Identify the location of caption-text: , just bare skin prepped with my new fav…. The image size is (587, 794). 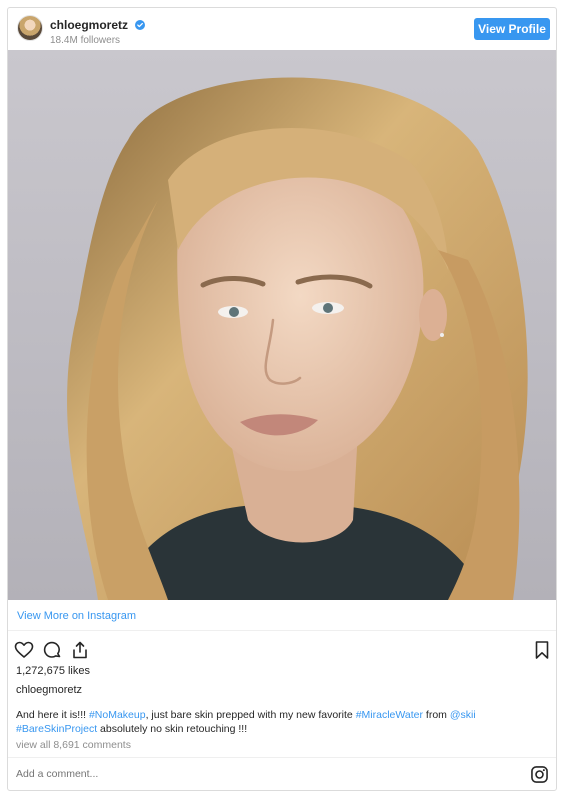
(250, 715).